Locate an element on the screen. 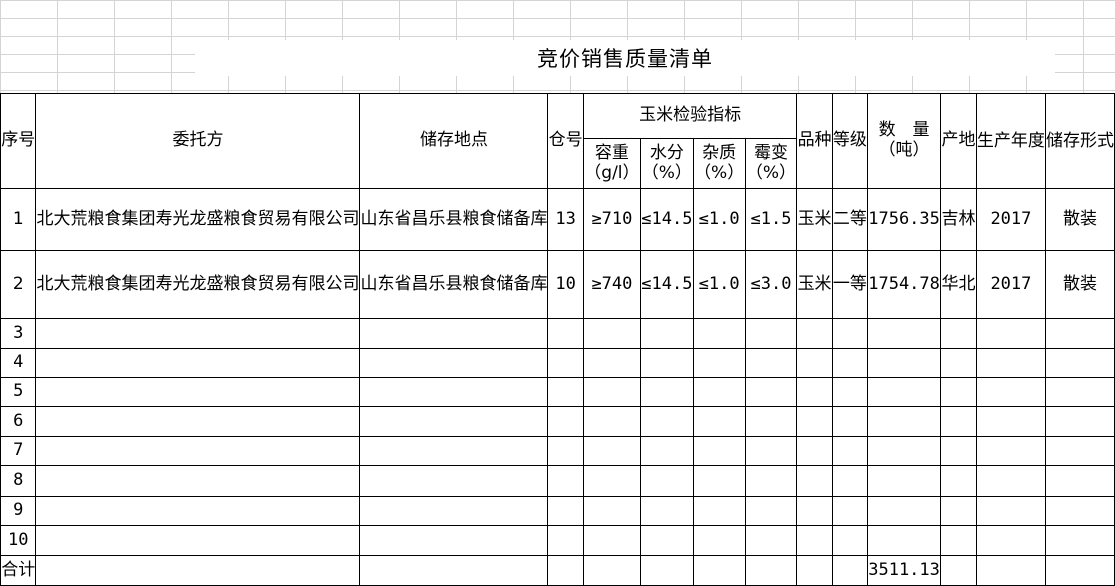 This screenshot has width=1115, height=586. cell-seq: 4 is located at coordinates (18, 363).